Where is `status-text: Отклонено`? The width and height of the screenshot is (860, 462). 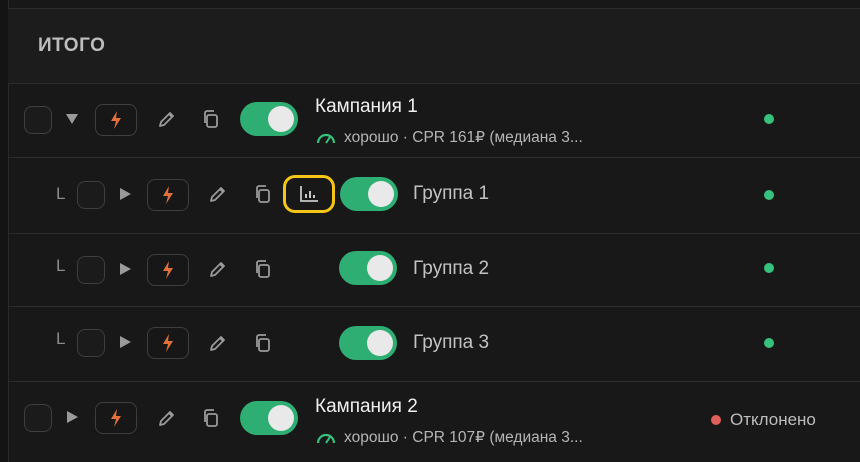
status-text: Отклонено is located at coordinates (773, 419).